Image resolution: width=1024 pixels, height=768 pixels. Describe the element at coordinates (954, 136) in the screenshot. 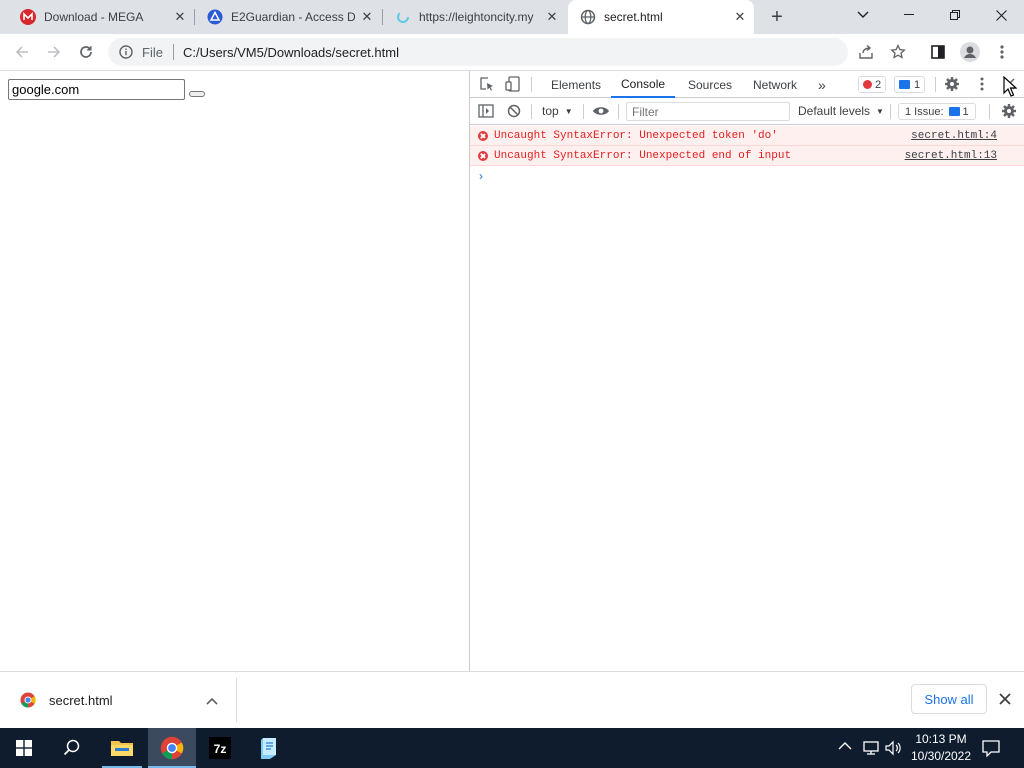

I see `source-link: secret.html:4` at that location.